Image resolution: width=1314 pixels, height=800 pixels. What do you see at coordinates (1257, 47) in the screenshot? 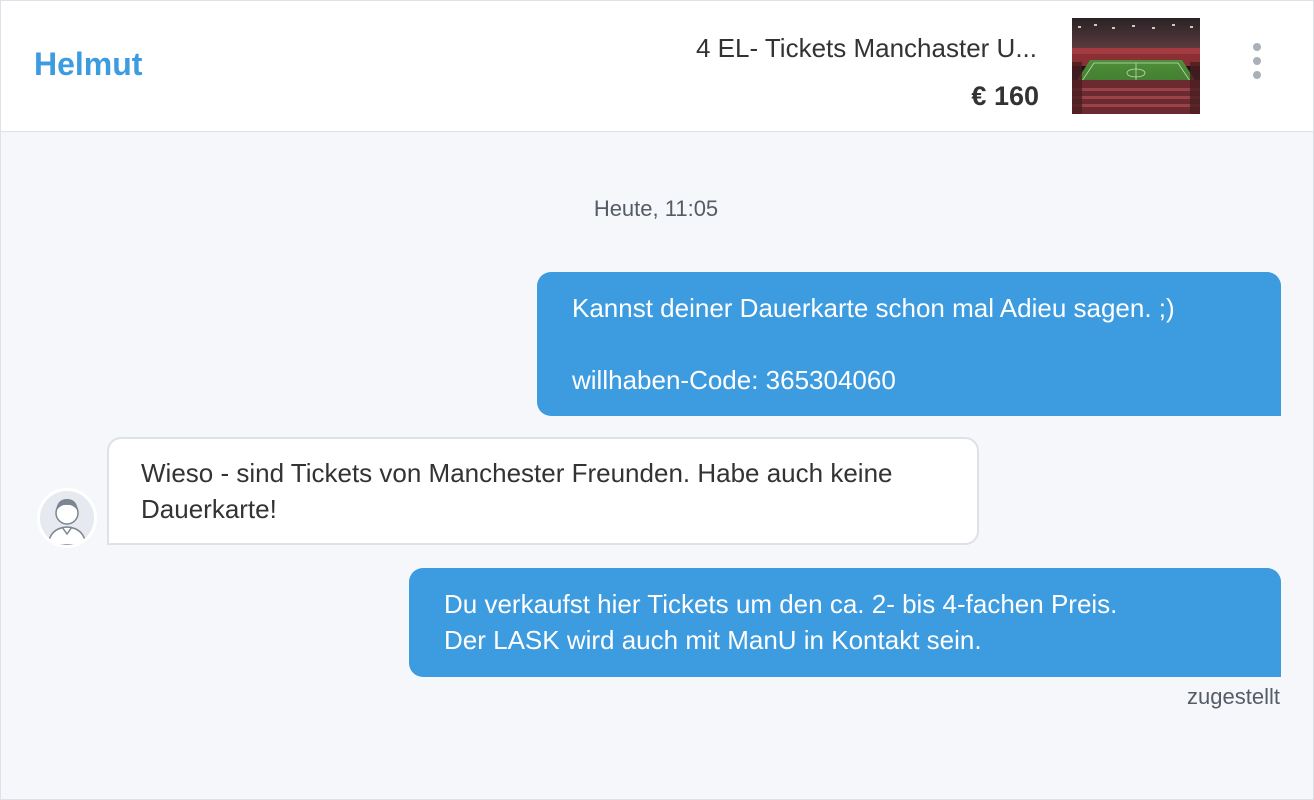
I see `more-vertical-icon` at bounding box center [1257, 47].